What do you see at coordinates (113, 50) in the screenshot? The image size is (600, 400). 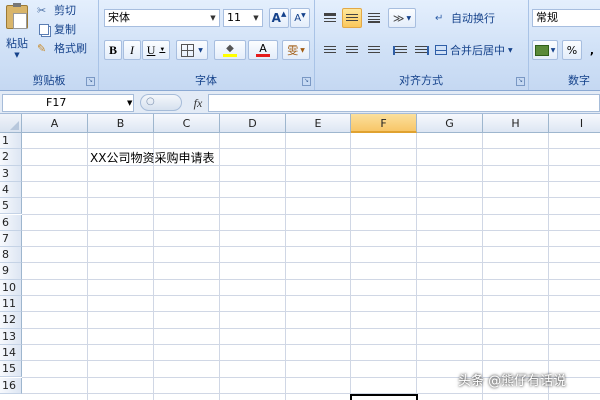 I see `bold-button: B` at bounding box center [113, 50].